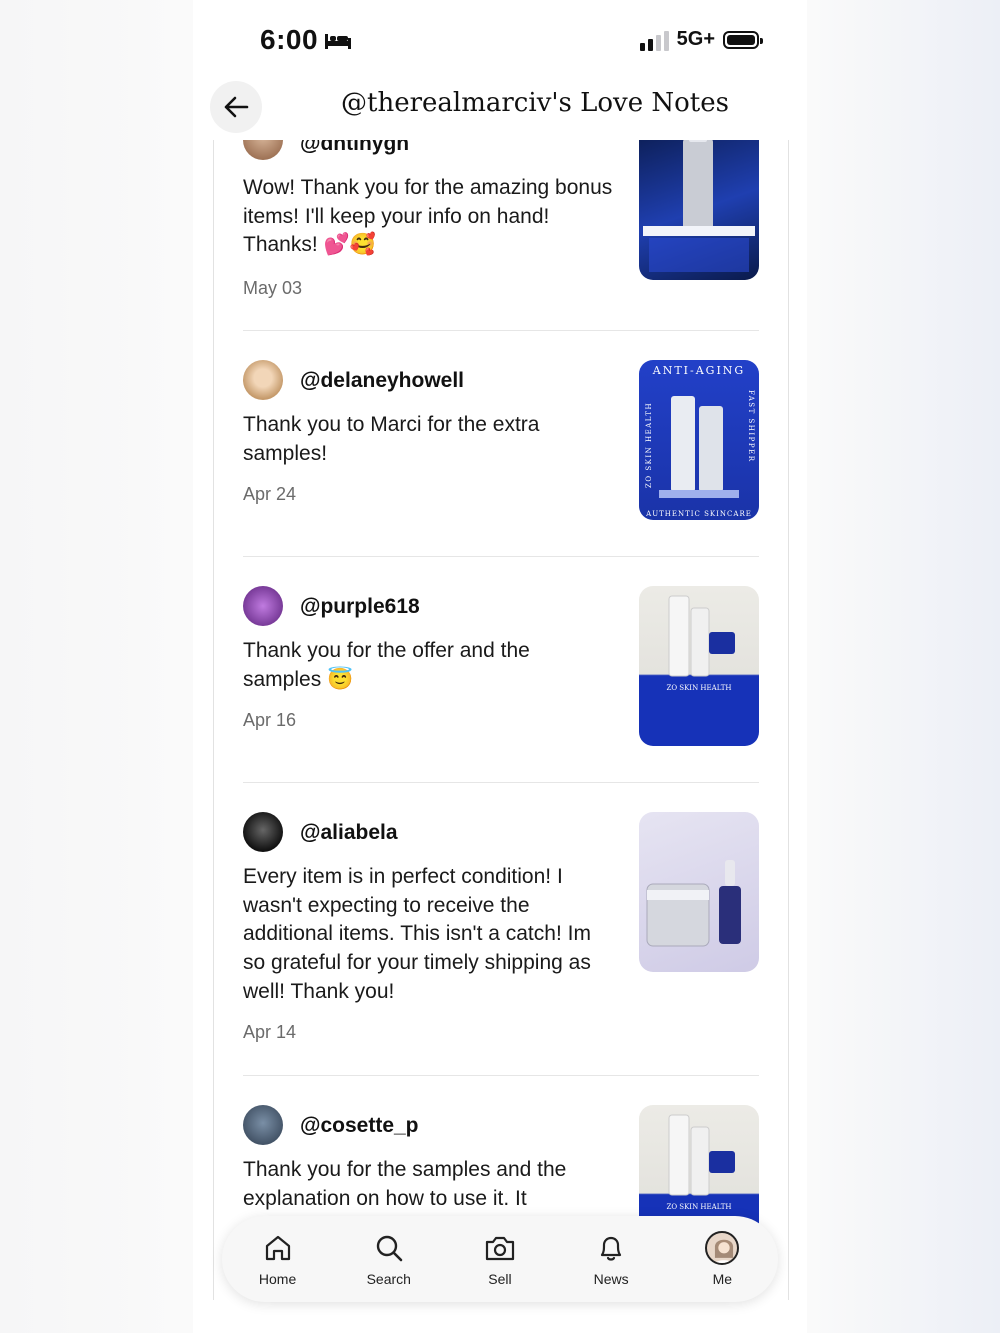 Image resolution: width=1000 pixels, height=1333 pixels. Describe the element at coordinates (389, 1248) in the screenshot. I see `search-icon` at that location.